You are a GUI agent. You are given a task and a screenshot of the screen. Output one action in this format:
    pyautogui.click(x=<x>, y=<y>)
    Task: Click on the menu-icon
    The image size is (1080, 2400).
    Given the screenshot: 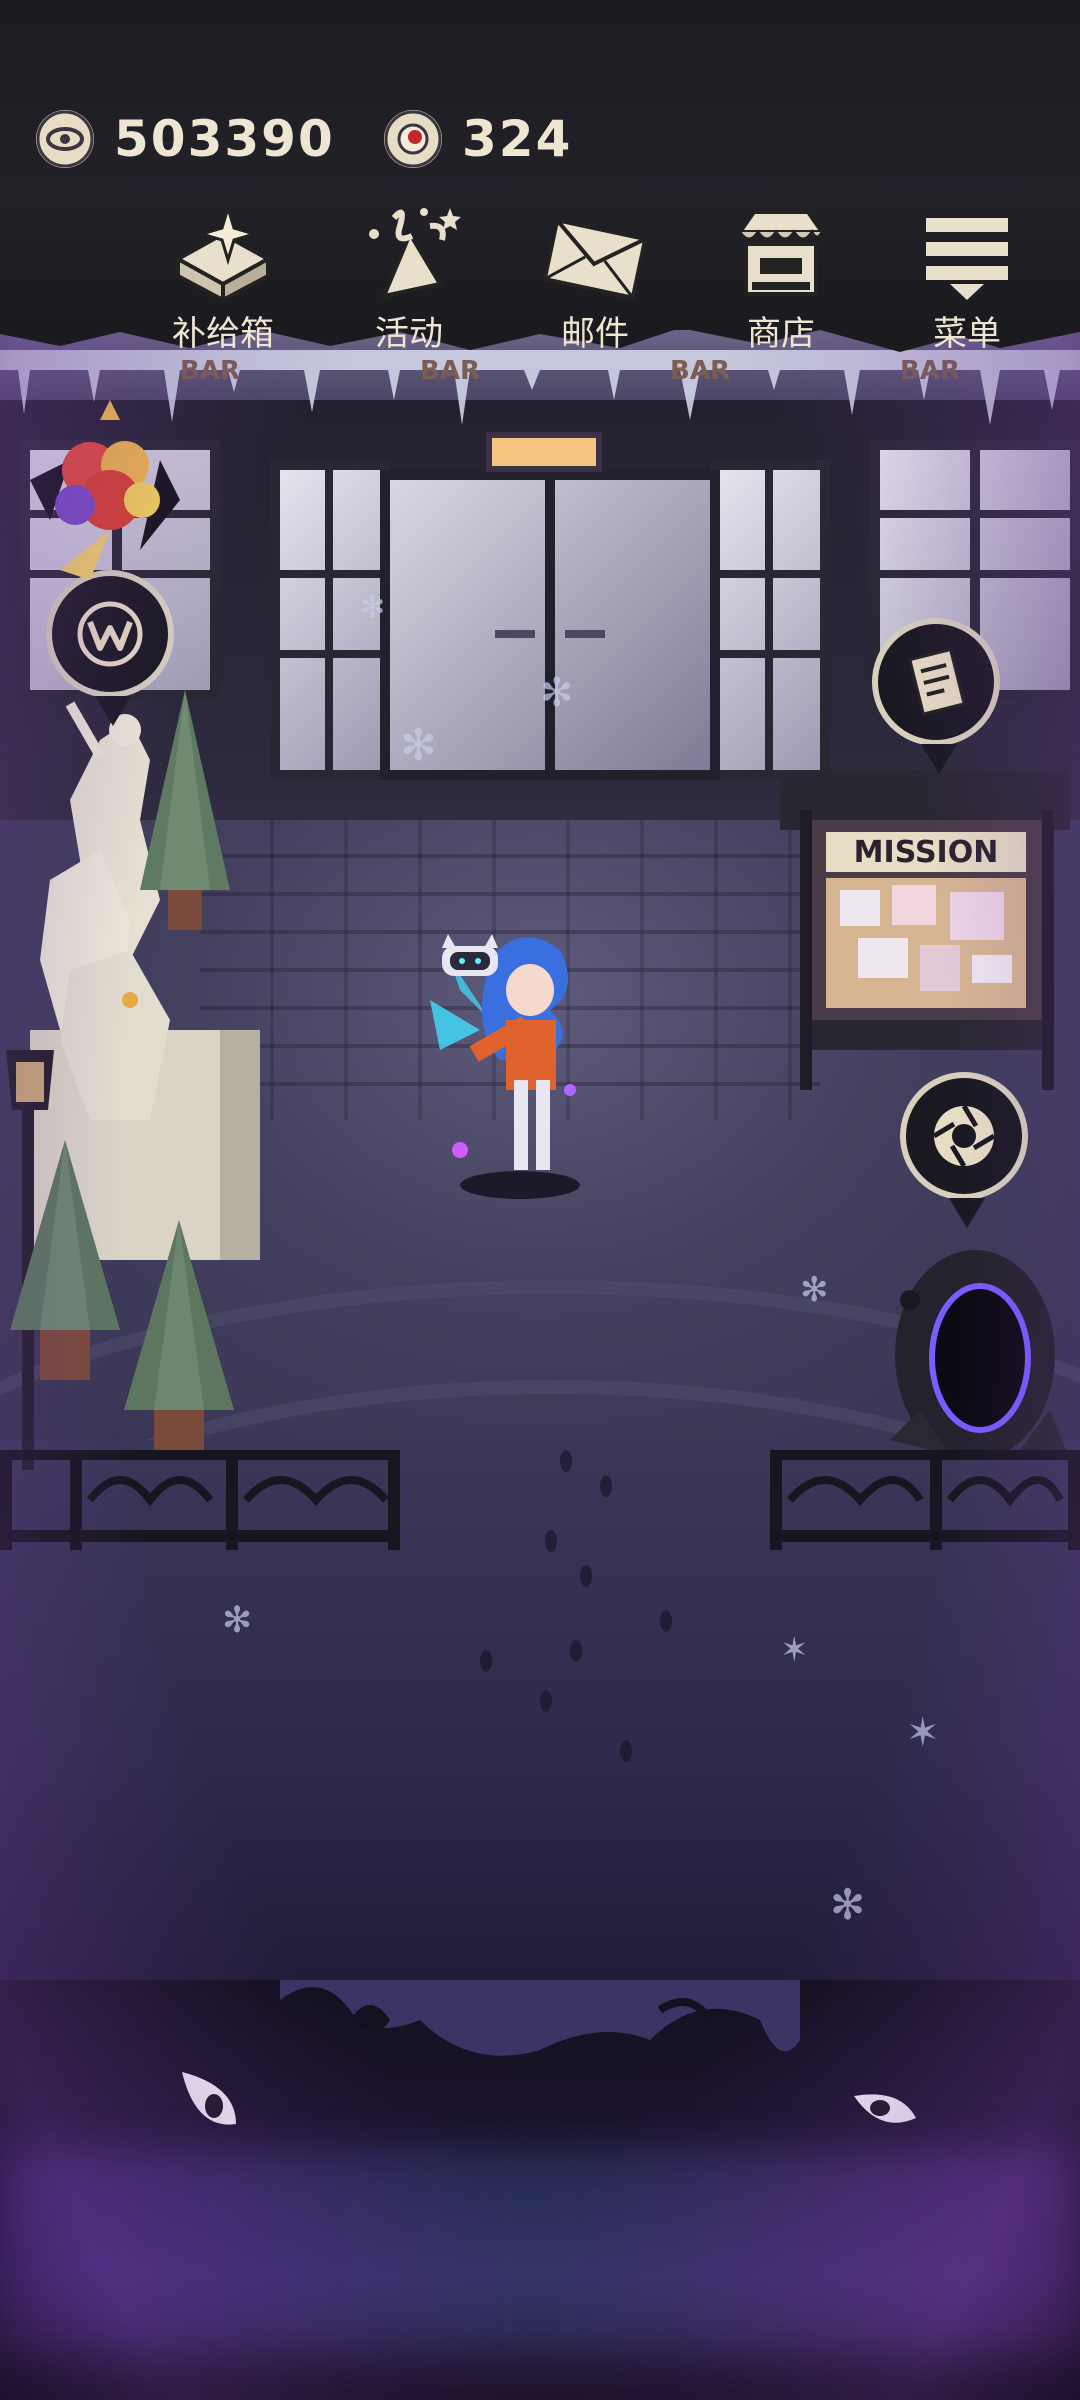 What is the action you would take?
    pyautogui.click(x=967, y=259)
    